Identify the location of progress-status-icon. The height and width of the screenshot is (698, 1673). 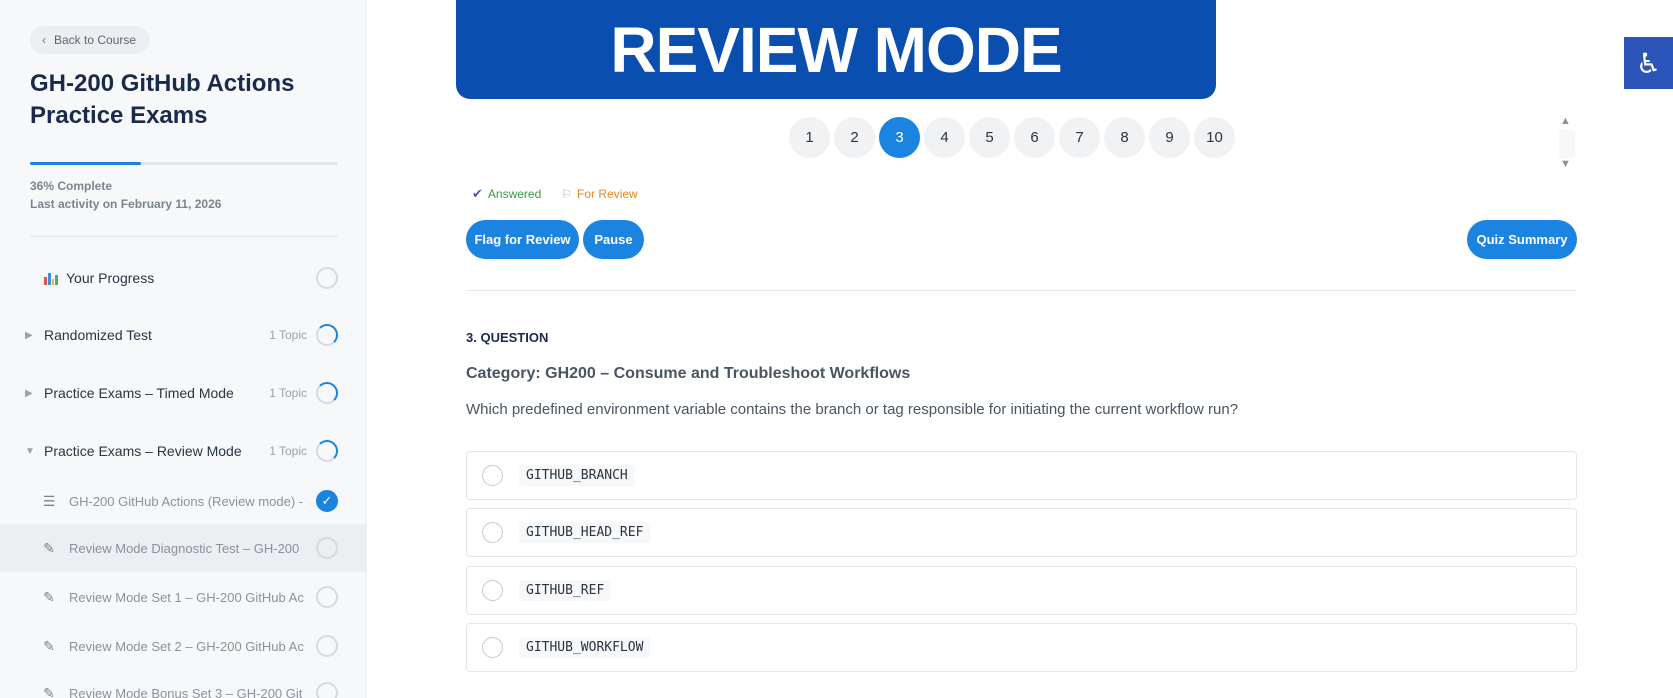
(327, 278).